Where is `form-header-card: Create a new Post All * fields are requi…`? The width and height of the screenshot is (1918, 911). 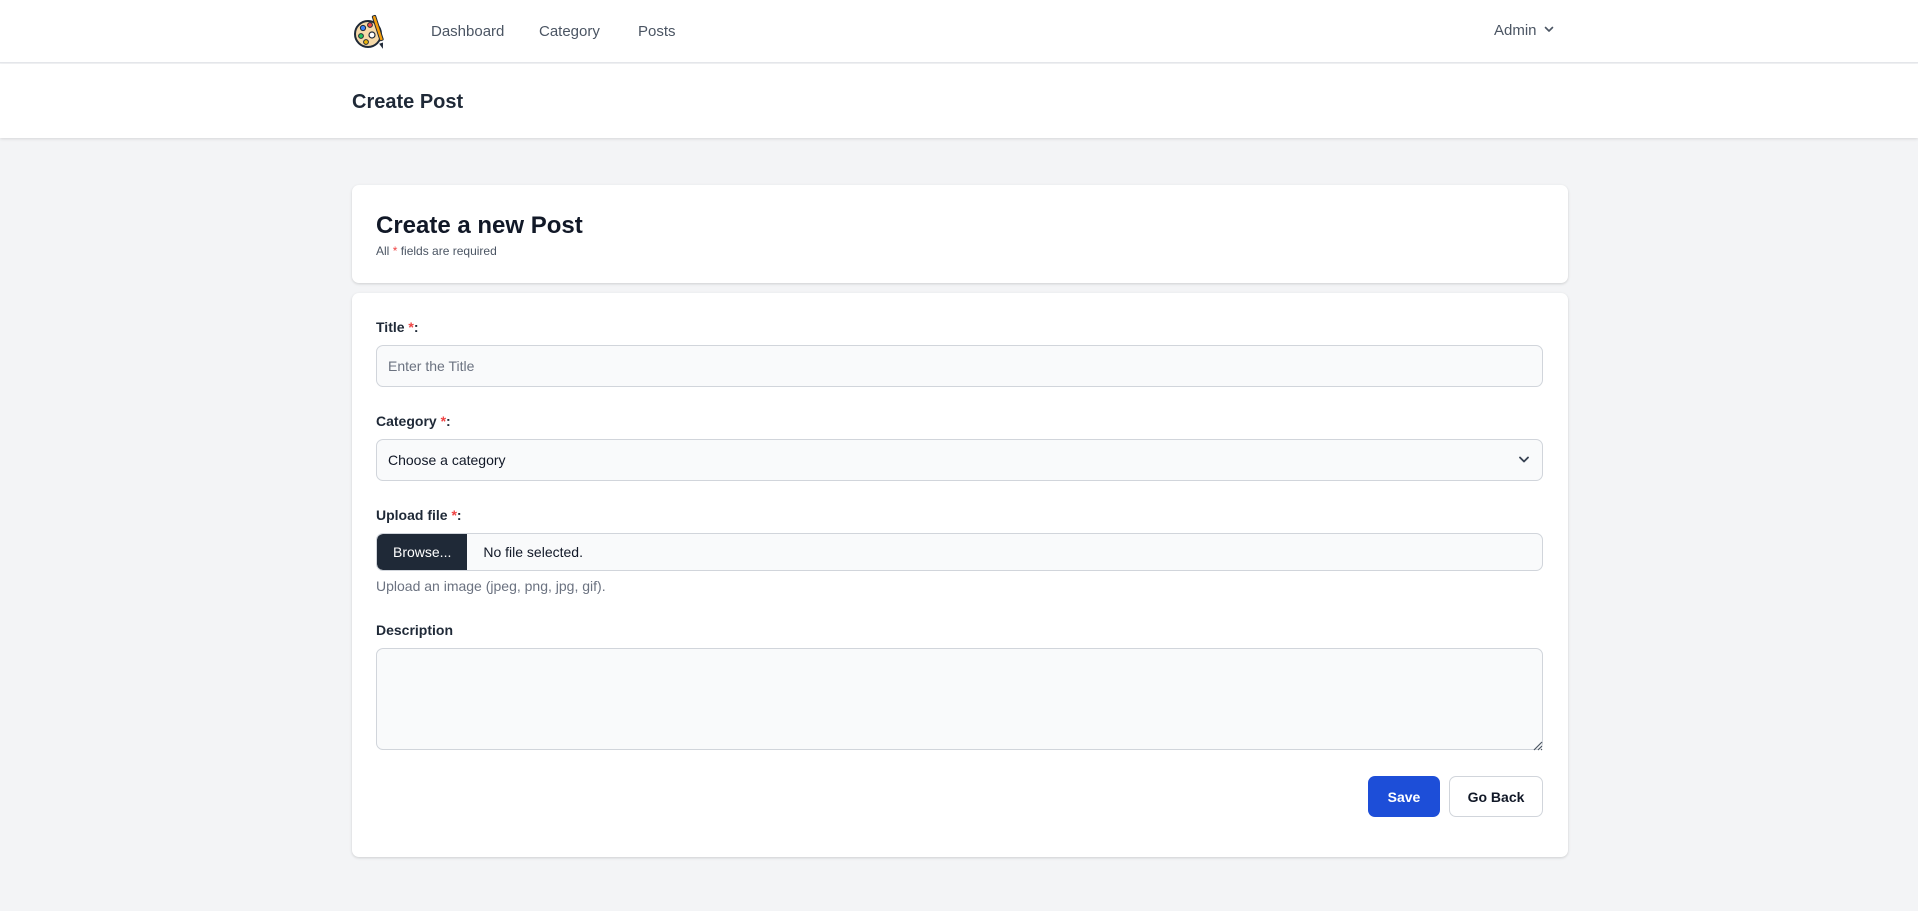
form-header-card: Create a new Post All * fields are requi… is located at coordinates (960, 234).